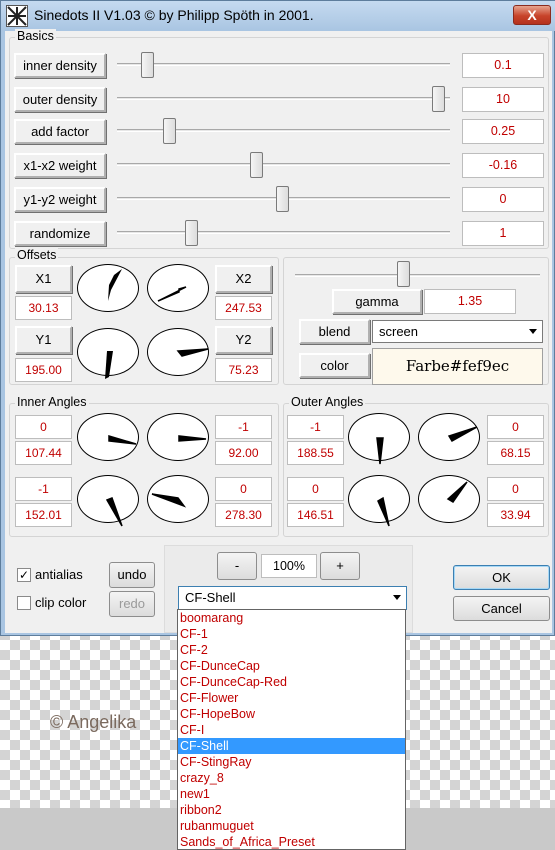  Describe the element at coordinates (243, 515) in the screenshot. I see `inner-d-bottom: 278.30` at that location.